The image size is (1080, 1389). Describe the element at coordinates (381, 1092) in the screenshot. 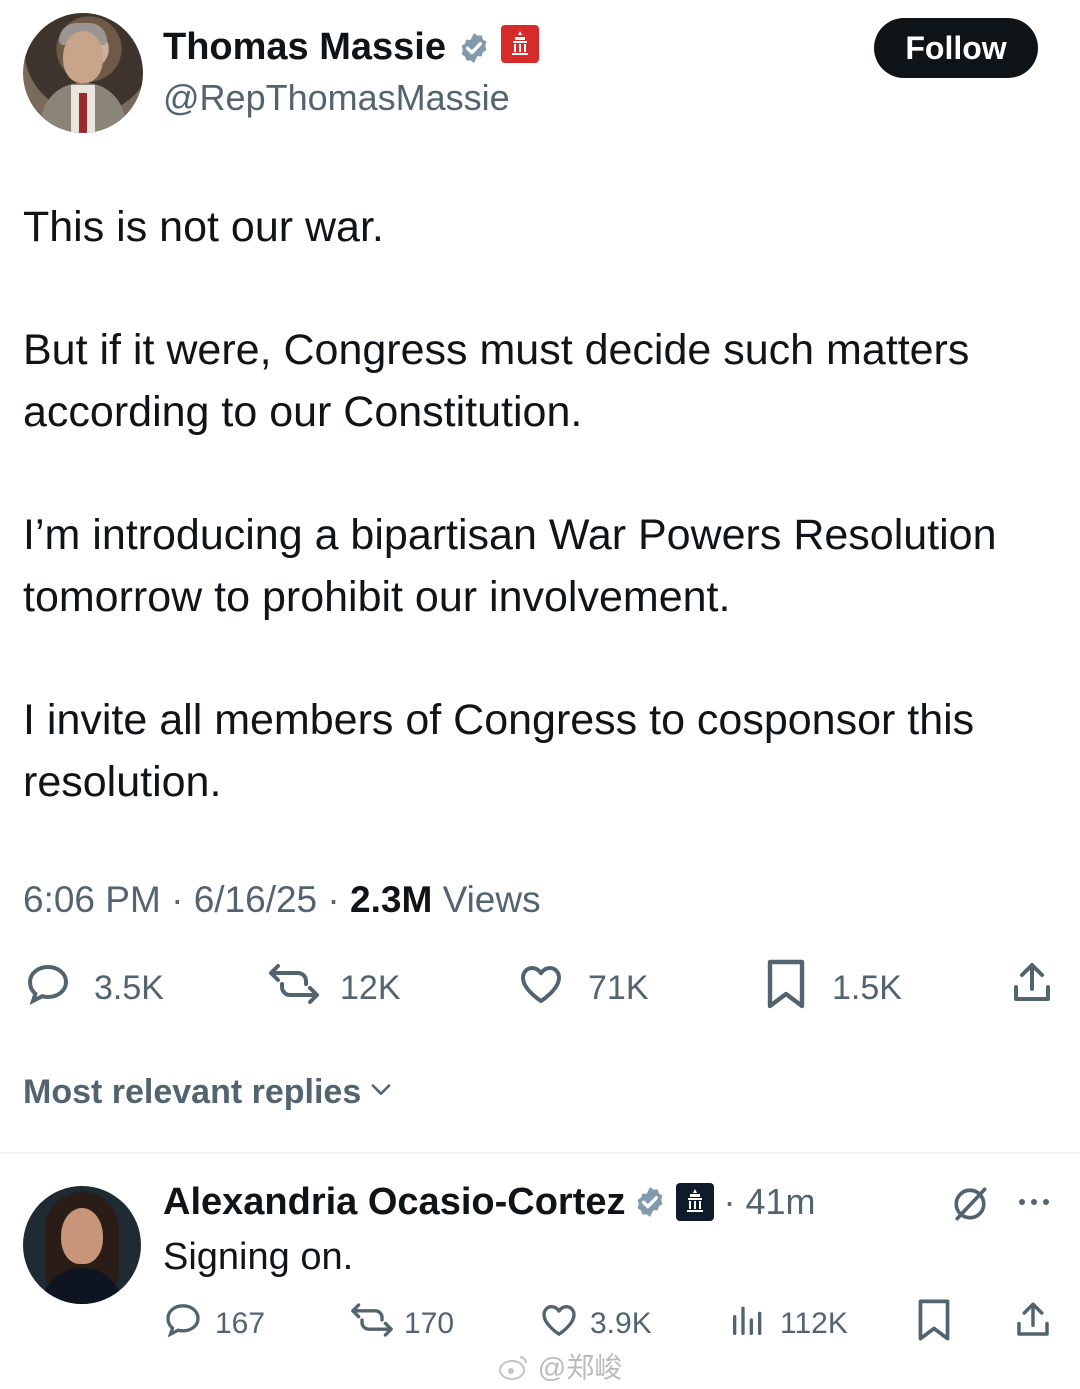

I see `chevron-down-icon` at that location.